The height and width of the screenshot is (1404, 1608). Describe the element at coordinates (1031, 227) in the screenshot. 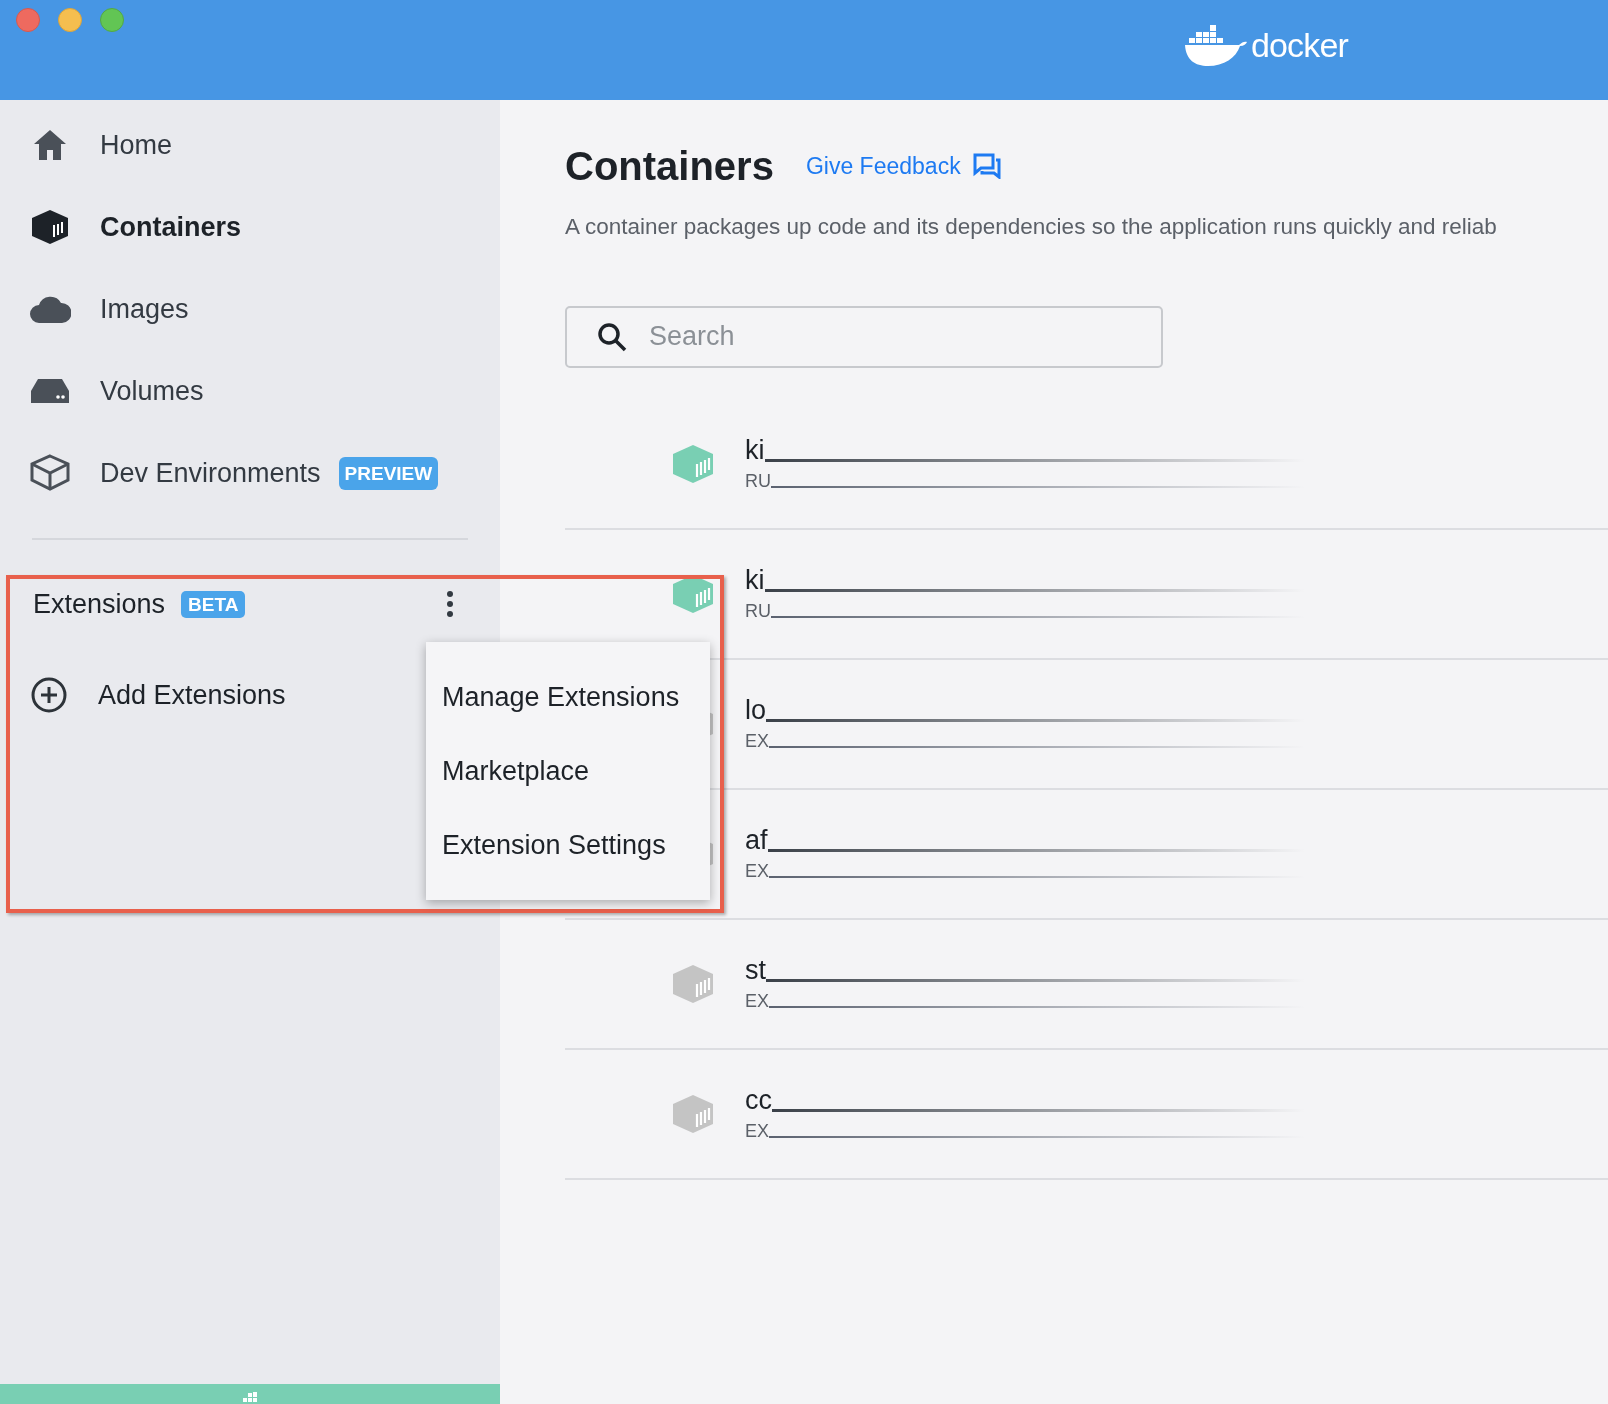

I see `description-text: A container packages up code and its dependencies so the application runs quickly and reliab` at that location.